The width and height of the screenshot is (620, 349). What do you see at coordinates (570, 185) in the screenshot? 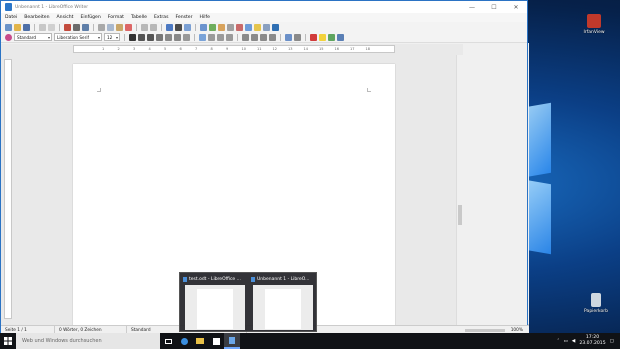
I see `windows-logo-wallpaper` at bounding box center [570, 185].